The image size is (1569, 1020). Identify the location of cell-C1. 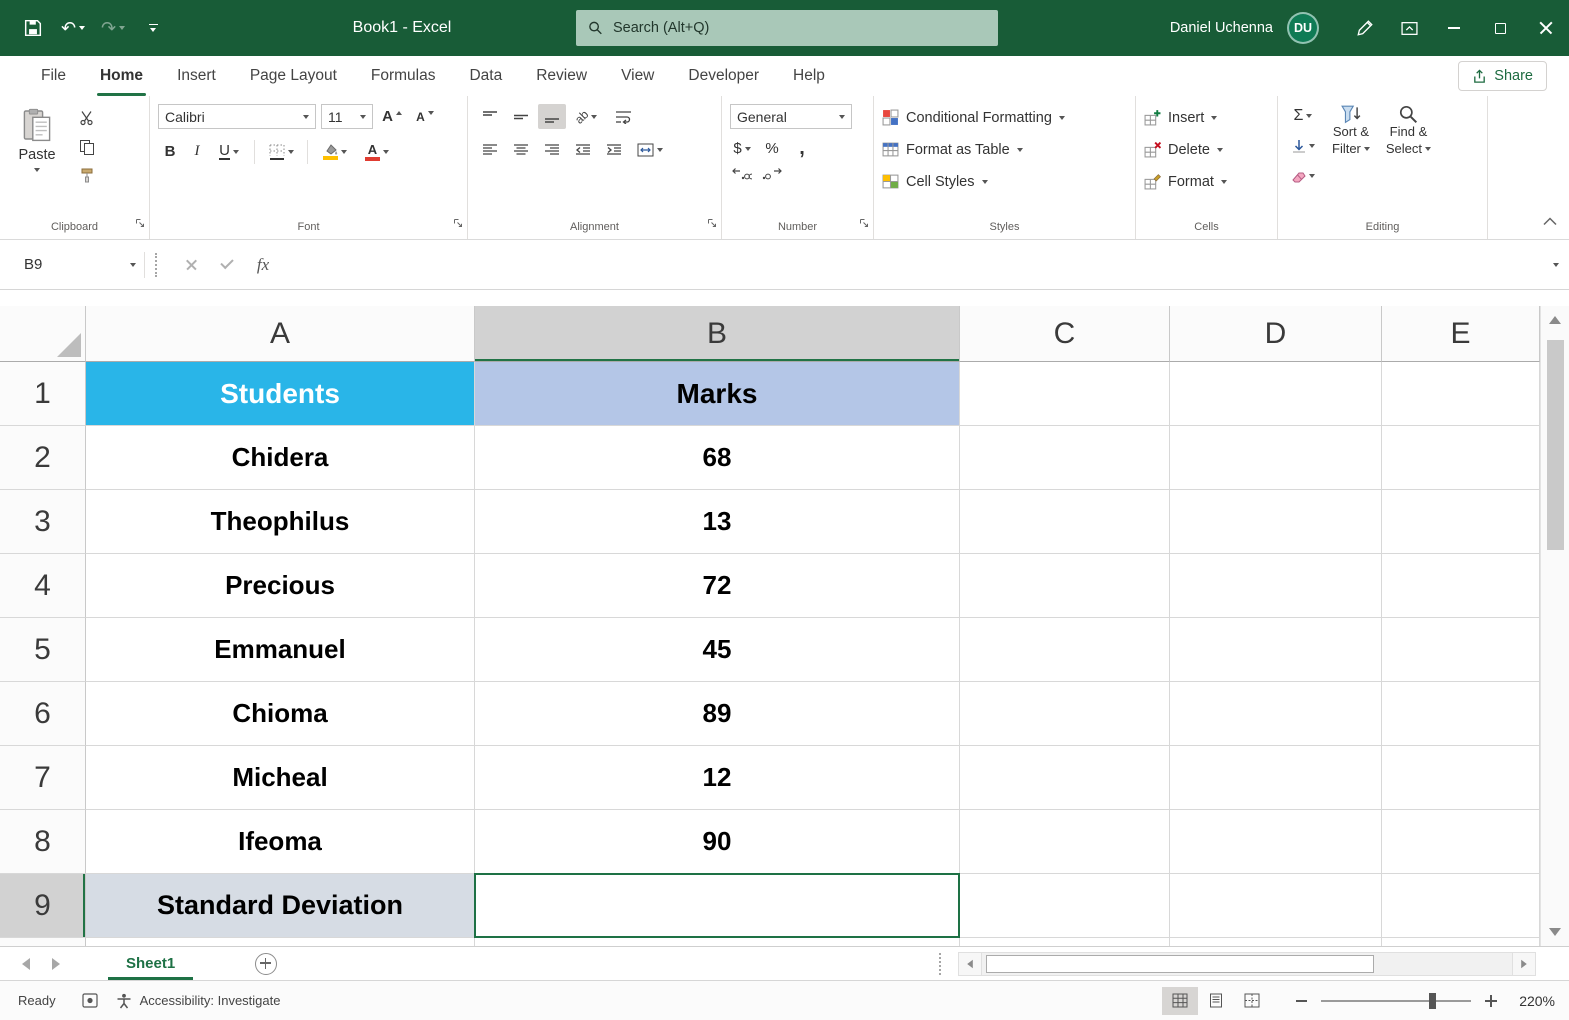
(1065, 394).